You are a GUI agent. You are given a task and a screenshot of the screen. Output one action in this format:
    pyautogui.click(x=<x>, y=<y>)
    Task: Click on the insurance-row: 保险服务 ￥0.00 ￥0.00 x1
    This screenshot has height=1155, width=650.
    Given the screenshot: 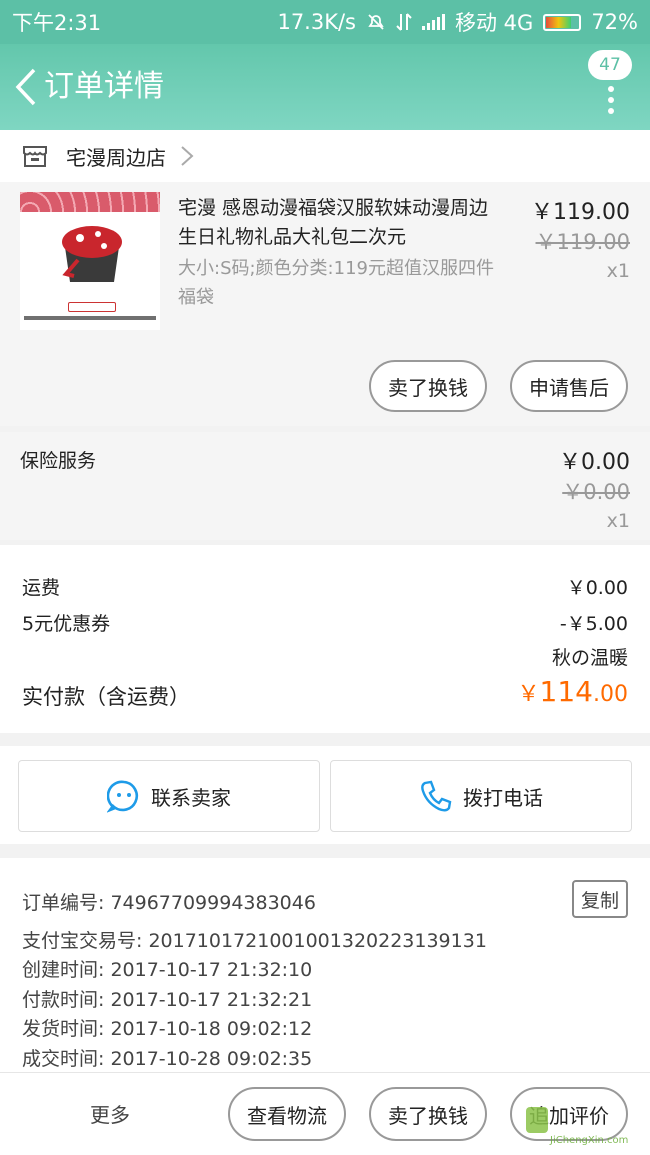 What is the action you would take?
    pyautogui.click(x=325, y=486)
    